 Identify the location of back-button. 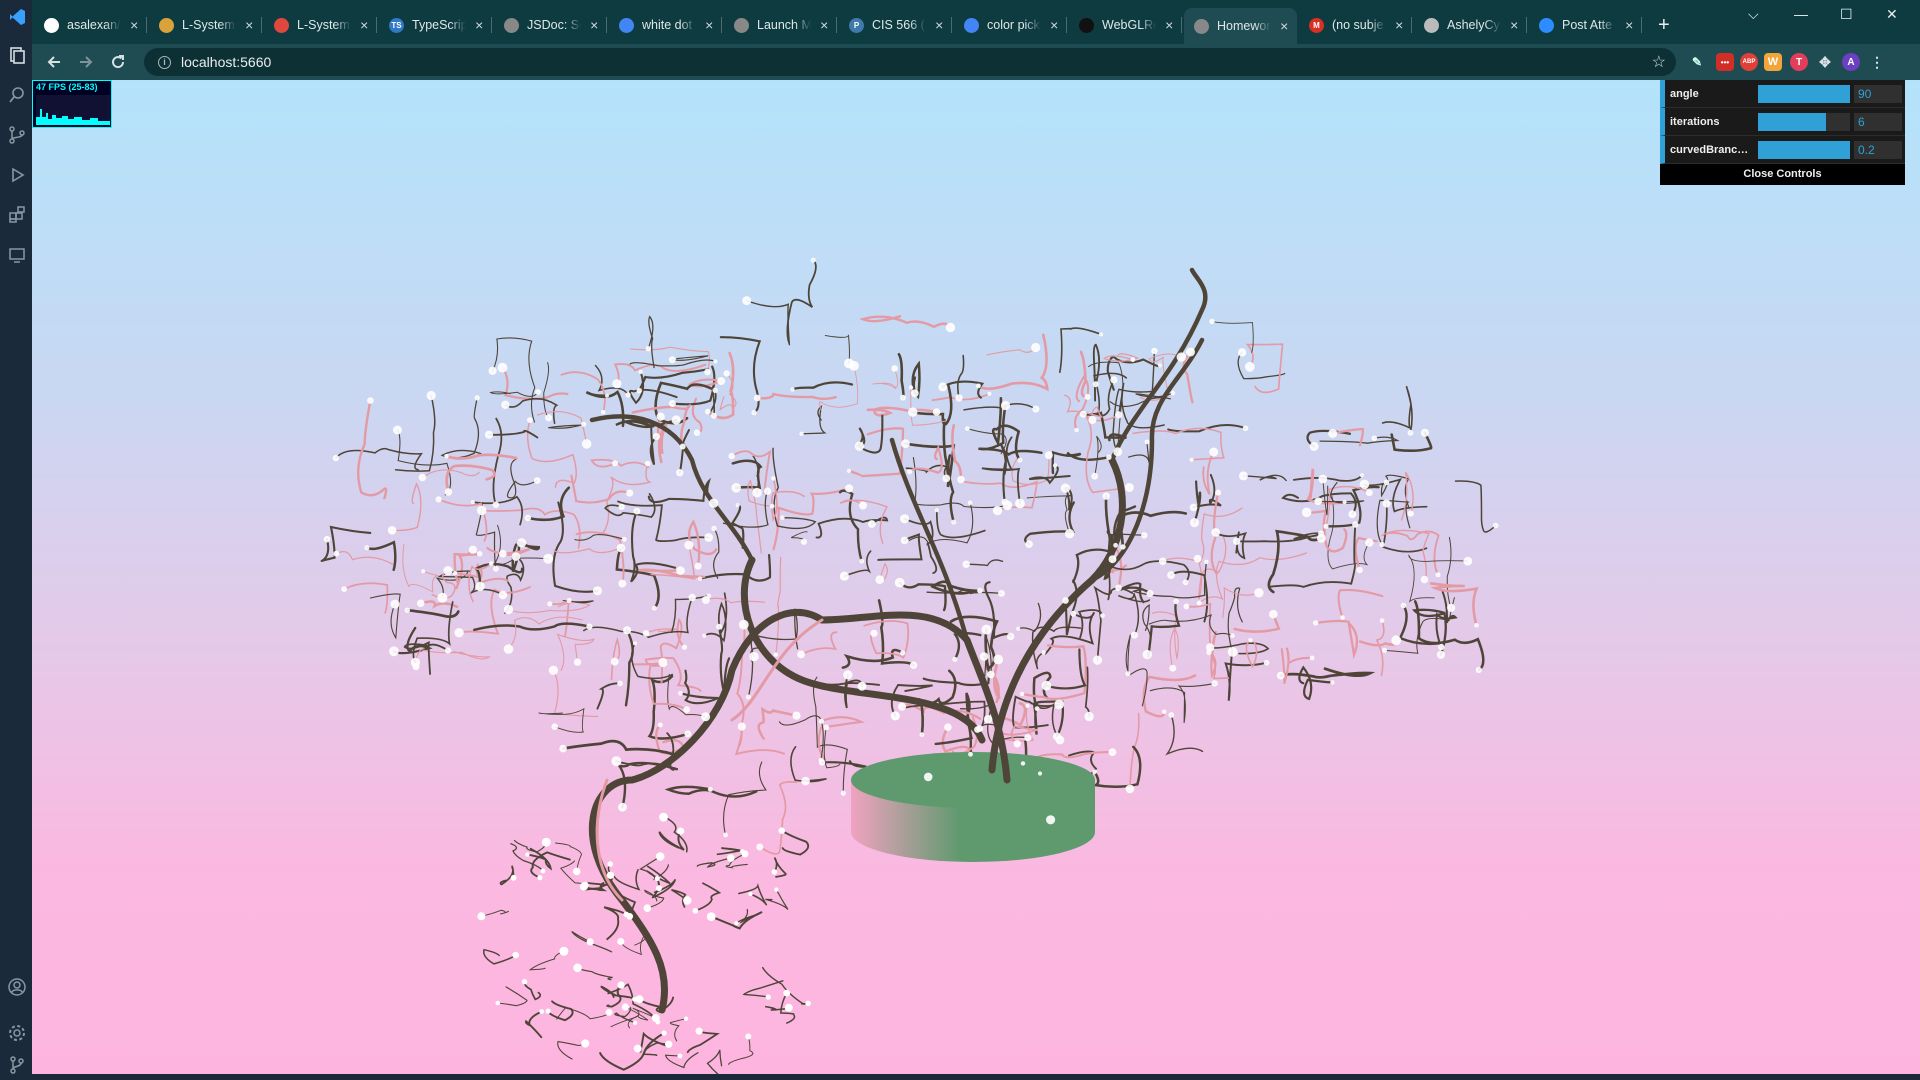
(54, 62).